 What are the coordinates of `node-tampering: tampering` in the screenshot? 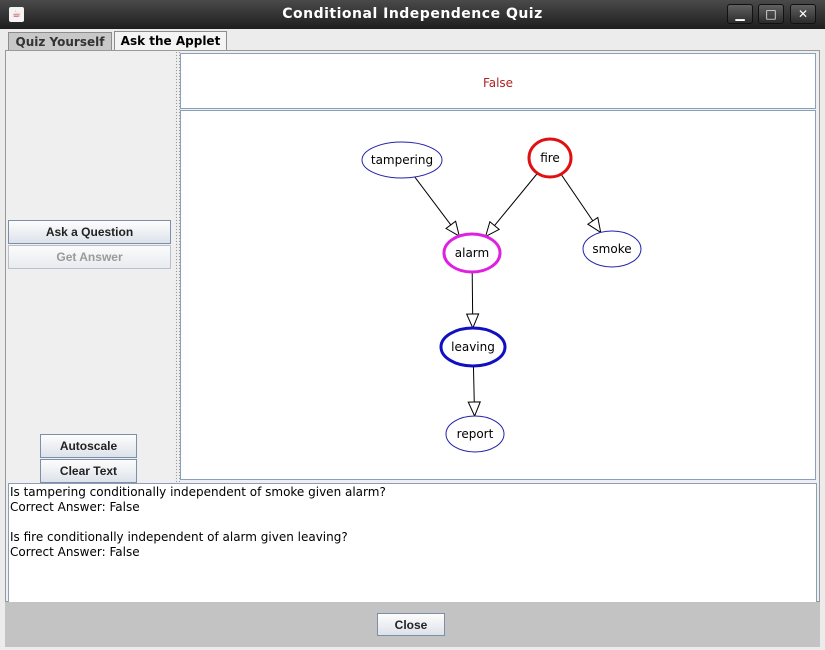 It's located at (402, 160).